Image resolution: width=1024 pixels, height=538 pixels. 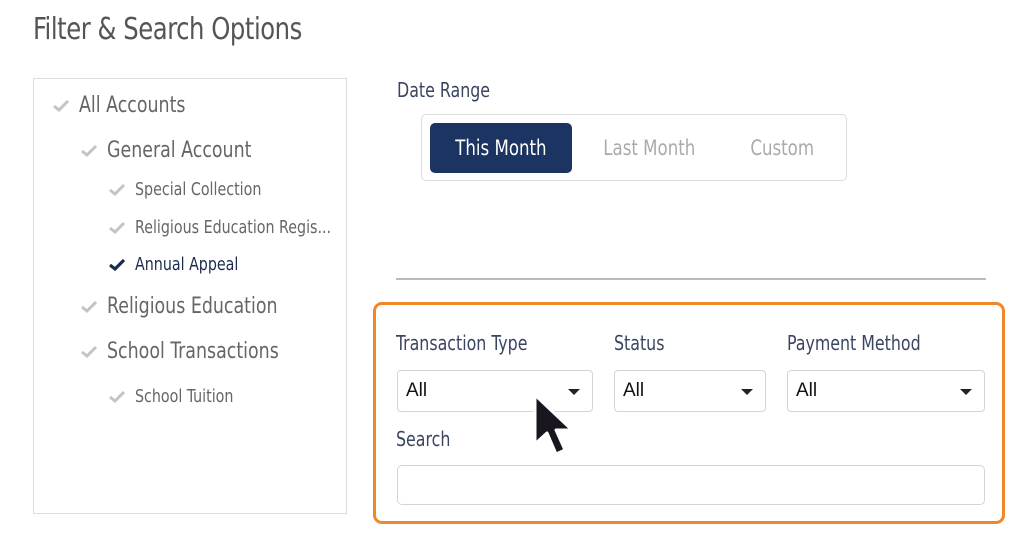 What do you see at coordinates (179, 150) in the screenshot?
I see `tree-item-label: General Account` at bounding box center [179, 150].